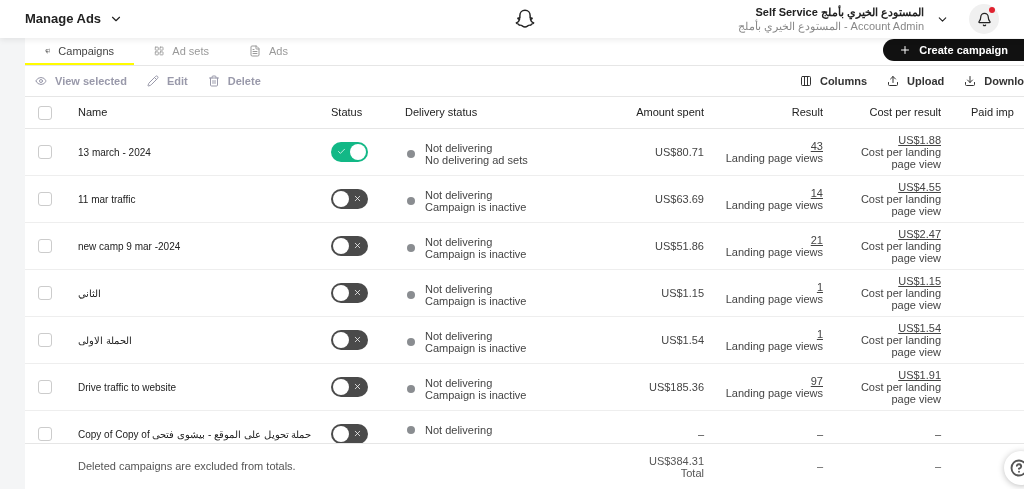  What do you see at coordinates (79, 52) in the screenshot?
I see `tab: Campaigns` at bounding box center [79, 52].